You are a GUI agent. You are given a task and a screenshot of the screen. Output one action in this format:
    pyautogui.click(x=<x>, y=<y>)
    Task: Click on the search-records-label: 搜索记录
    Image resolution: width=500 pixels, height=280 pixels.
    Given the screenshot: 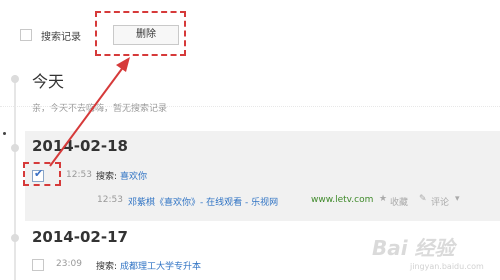 What is the action you would take?
    pyautogui.click(x=61, y=37)
    